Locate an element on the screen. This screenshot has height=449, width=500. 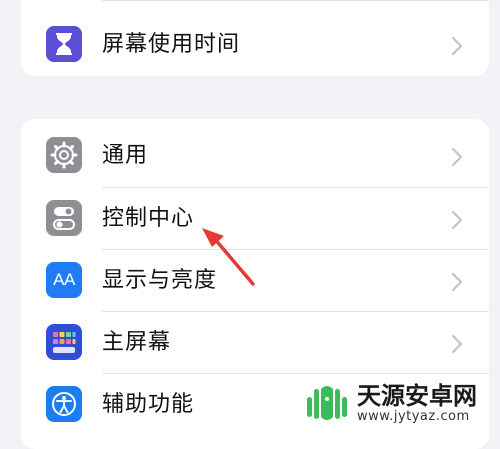
watermark-logo-icon is located at coordinates (327, 403).